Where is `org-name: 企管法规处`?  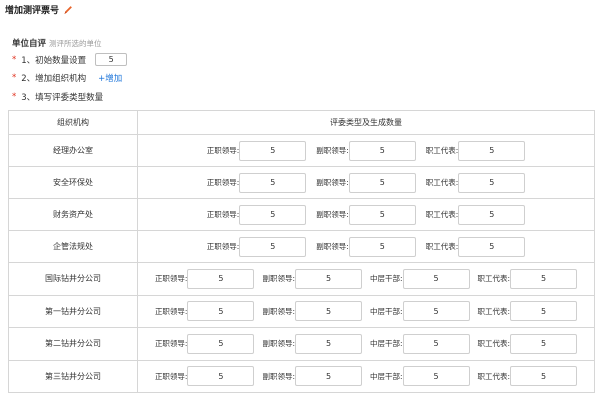 org-name: 企管法规处 is located at coordinates (73, 246).